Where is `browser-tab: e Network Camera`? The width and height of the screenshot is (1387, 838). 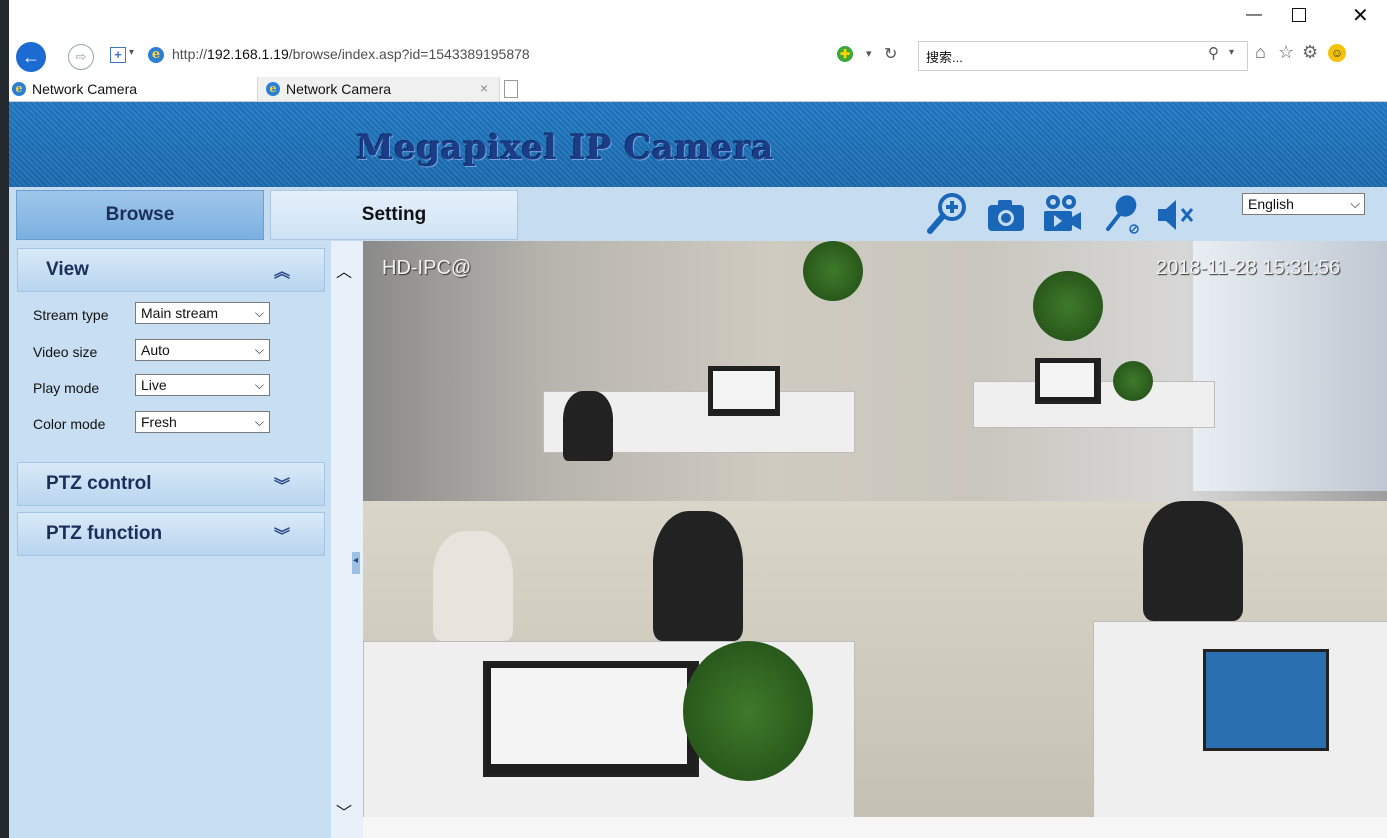 browser-tab: e Network Camera is located at coordinates (132, 89).